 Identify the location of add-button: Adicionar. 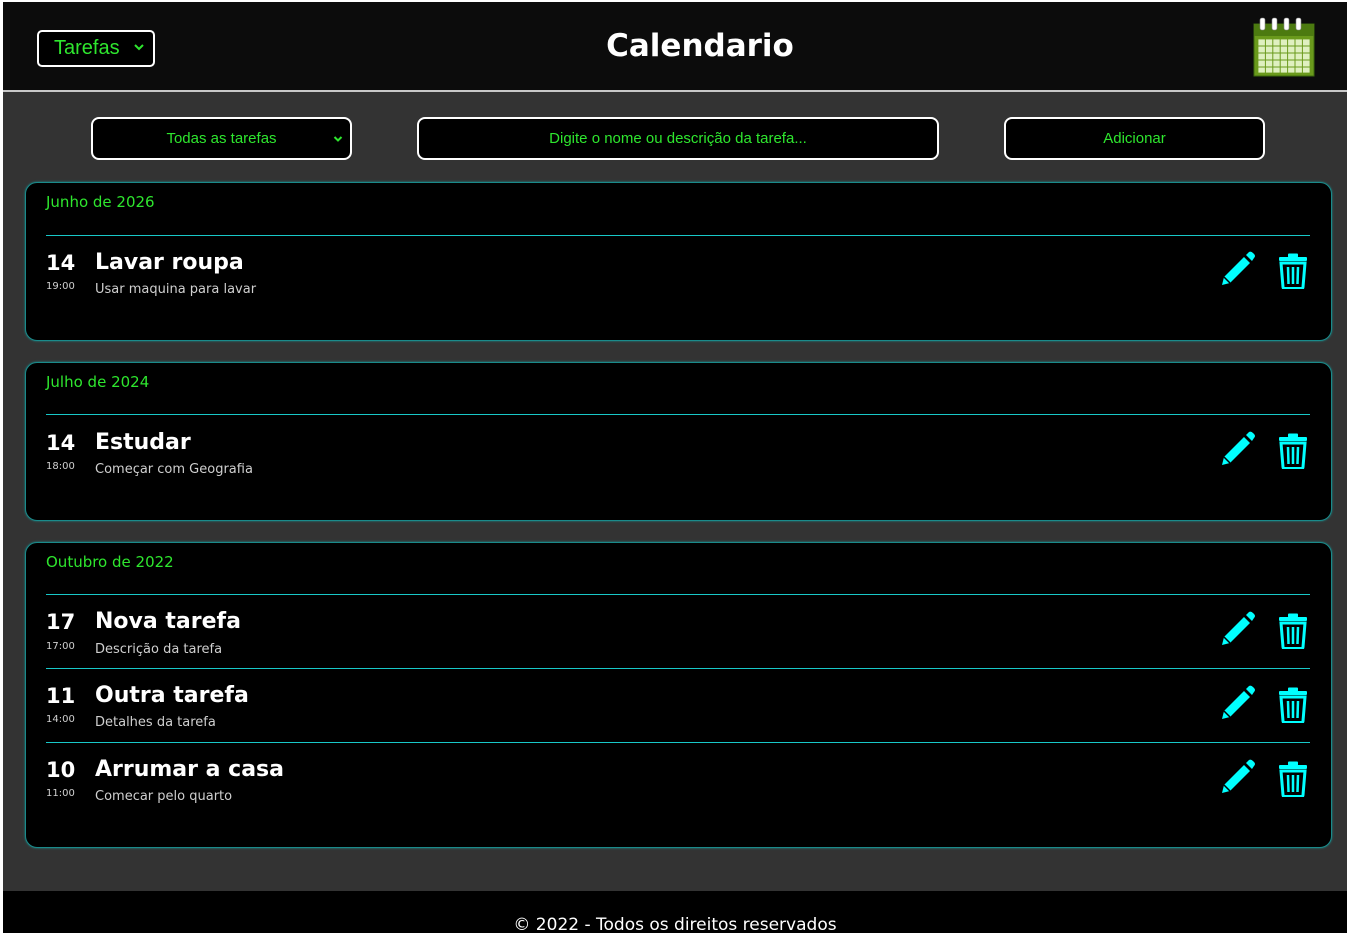
(1134, 138).